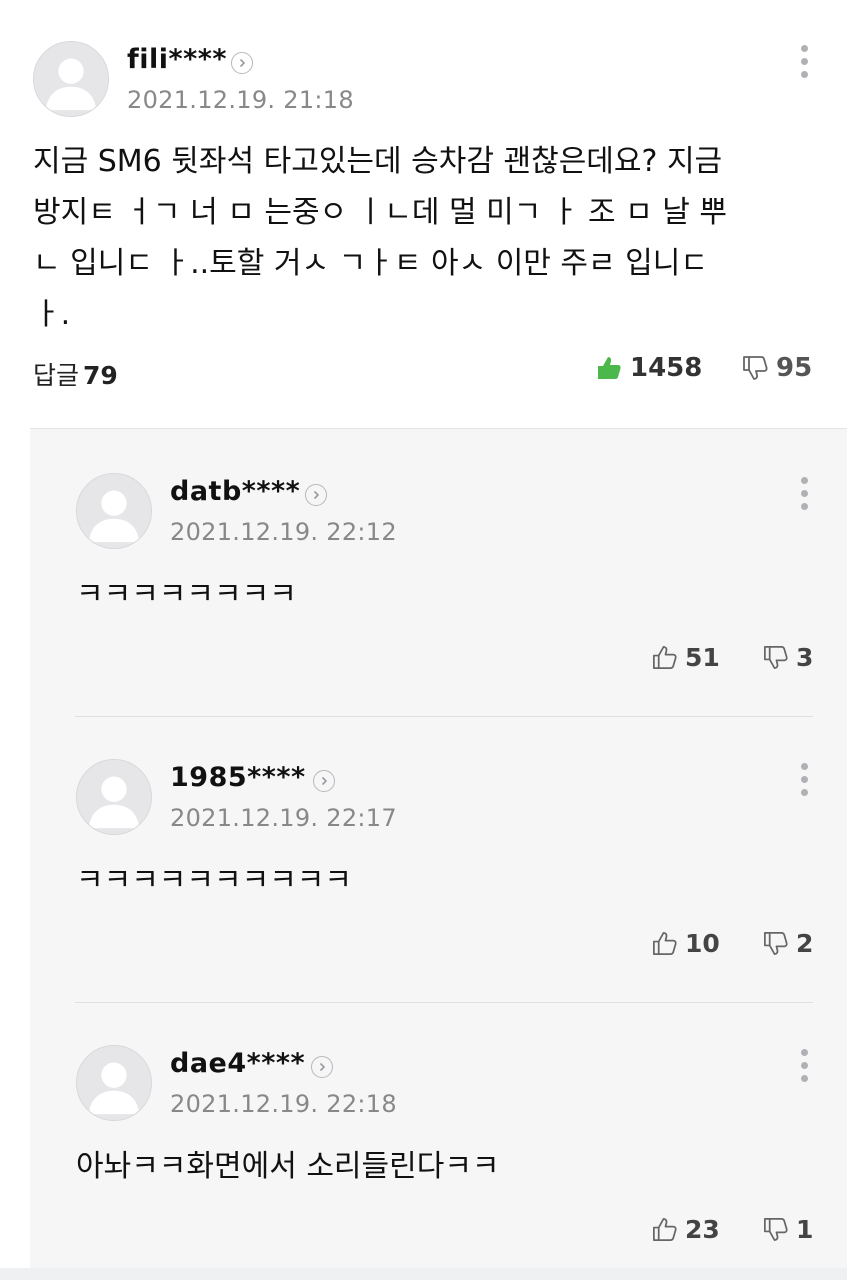 The image size is (847, 1280). I want to click on like-button: 51, so click(685, 657).